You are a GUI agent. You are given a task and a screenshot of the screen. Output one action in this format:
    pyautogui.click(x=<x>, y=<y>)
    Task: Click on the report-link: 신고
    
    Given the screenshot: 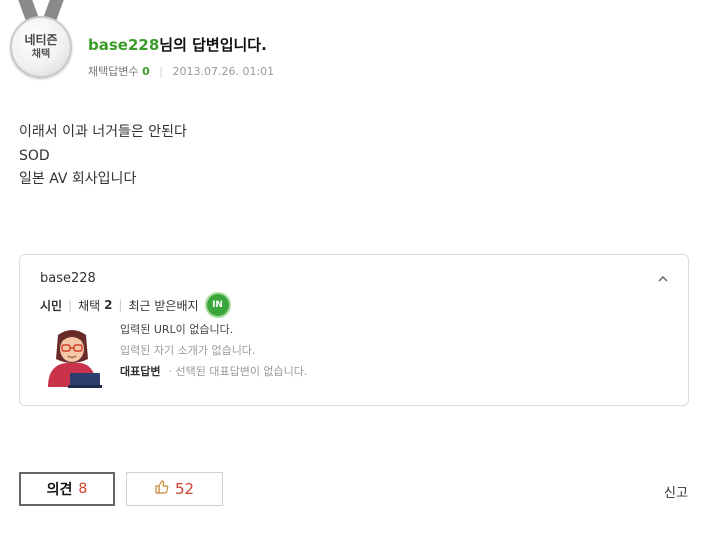 What is the action you would take?
    pyautogui.click(x=676, y=491)
    